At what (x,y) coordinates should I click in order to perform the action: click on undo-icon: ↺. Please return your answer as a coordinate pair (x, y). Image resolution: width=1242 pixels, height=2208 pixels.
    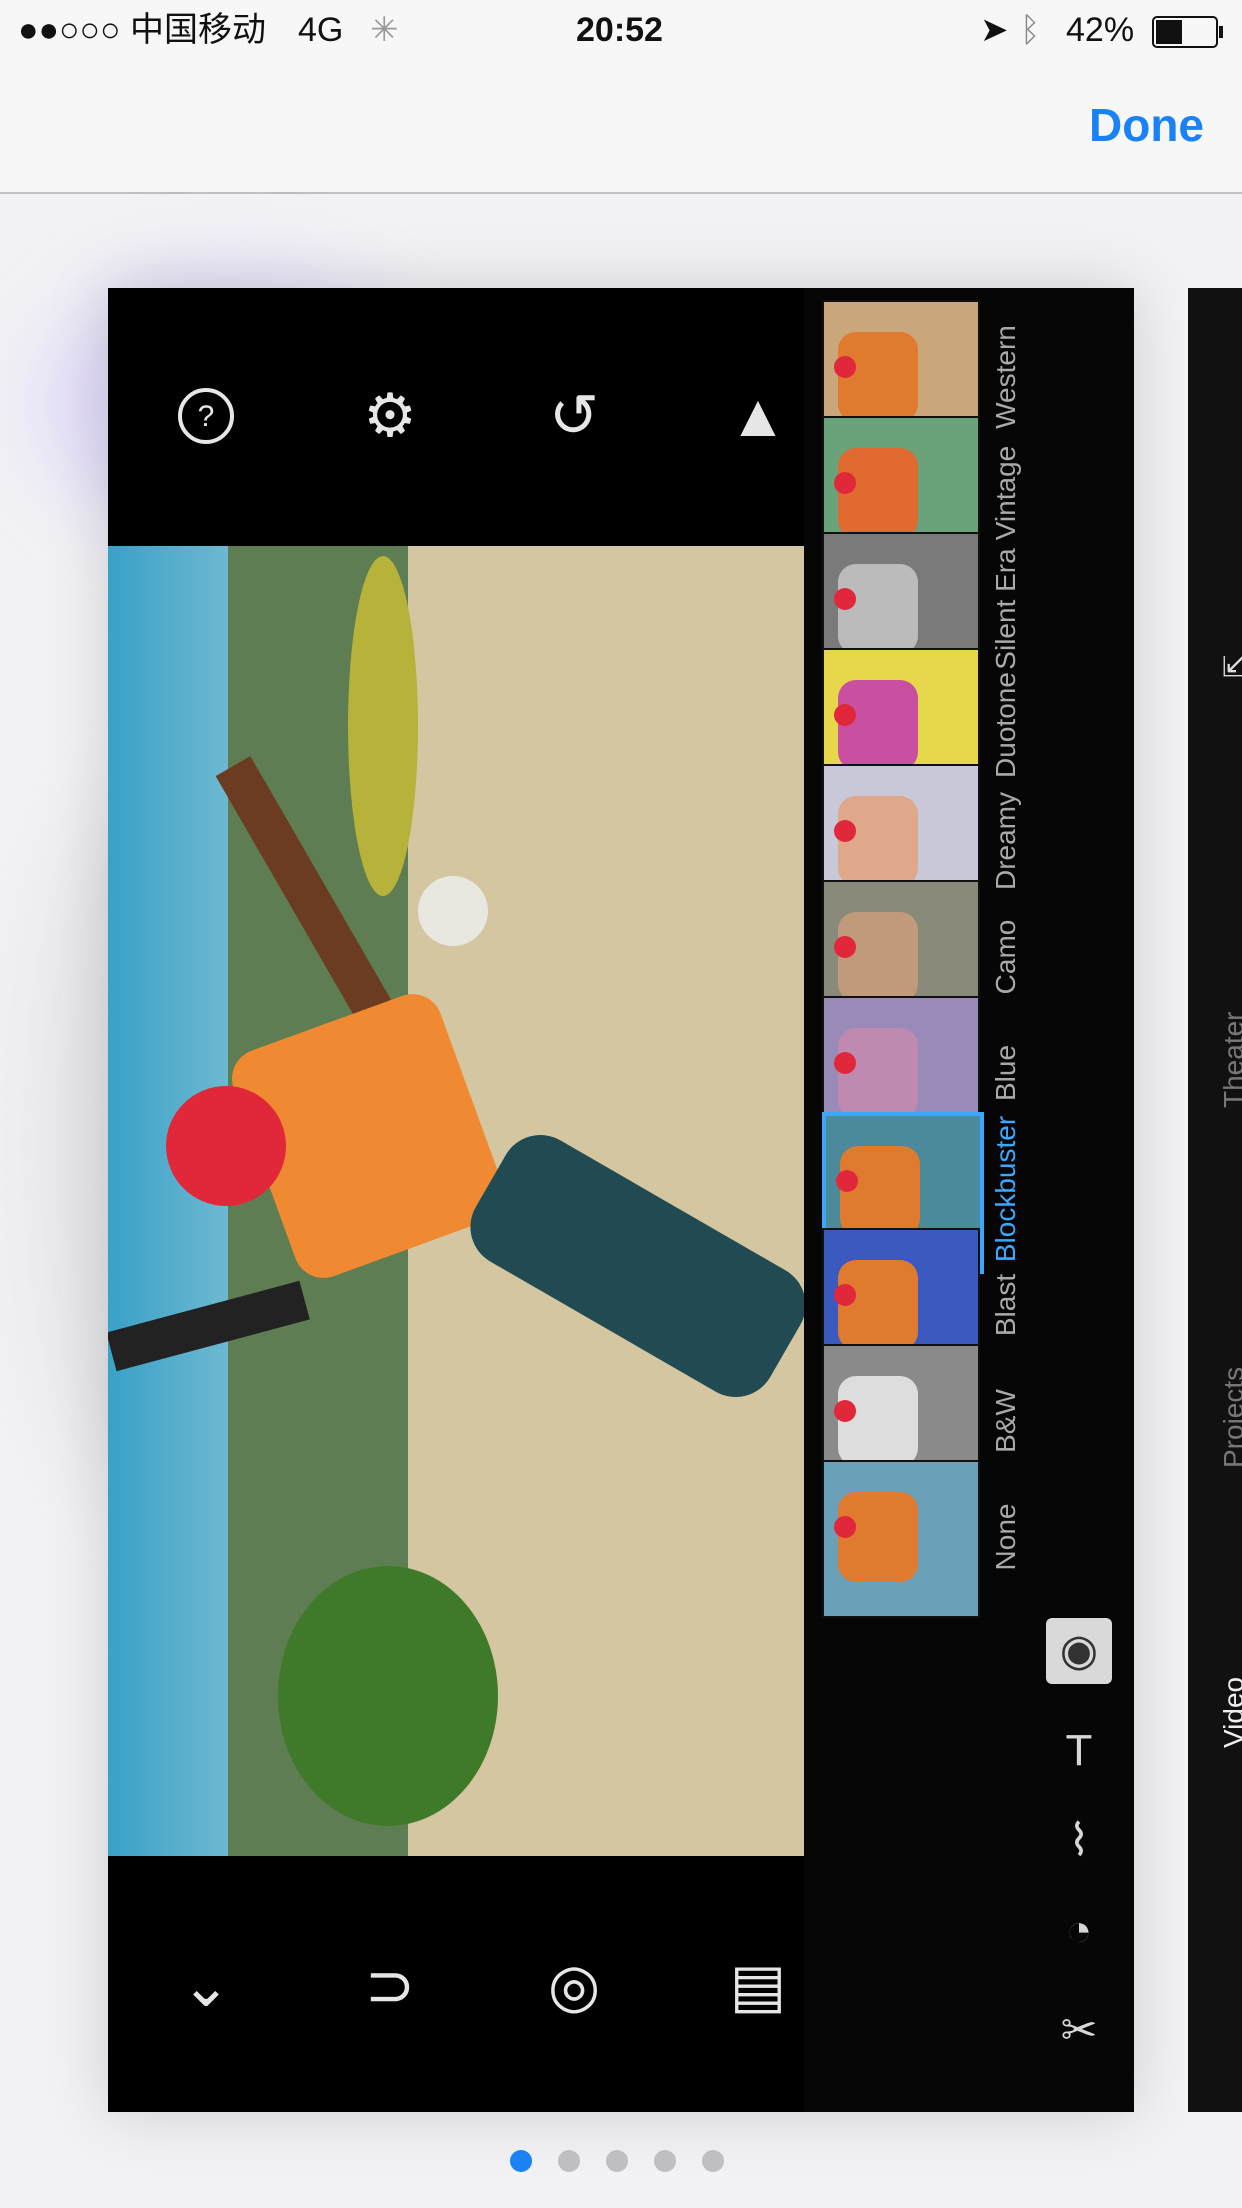
    Looking at the image, I should click on (574, 415).